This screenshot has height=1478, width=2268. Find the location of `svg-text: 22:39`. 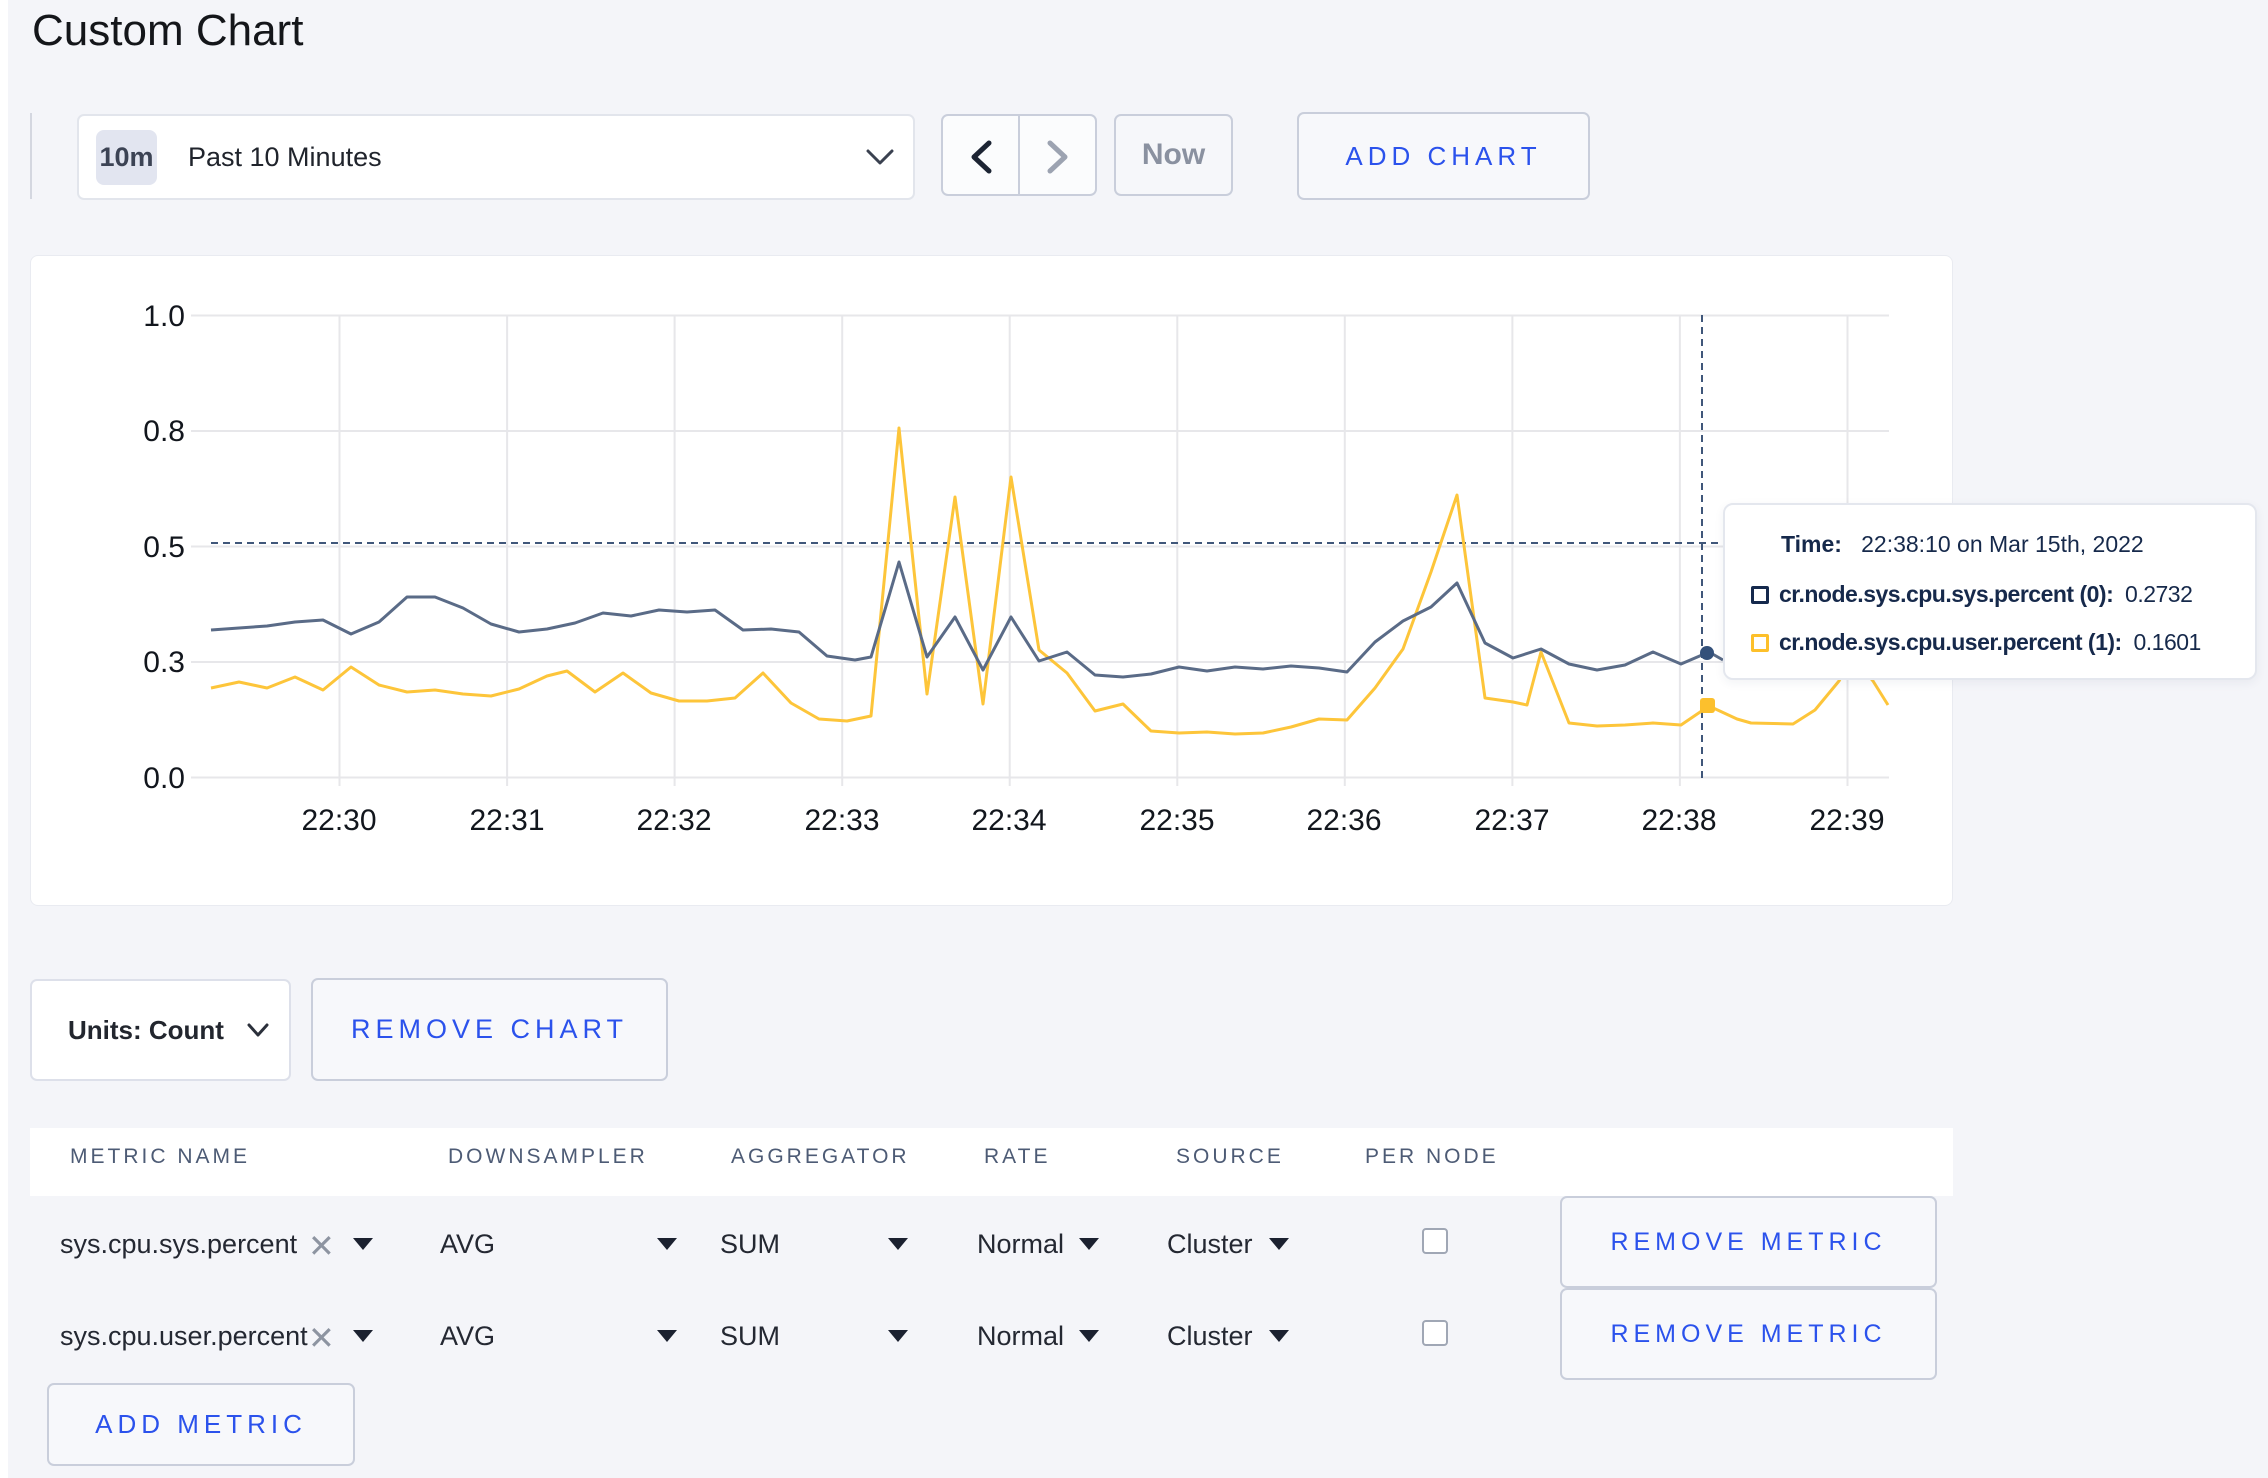

svg-text: 22:39 is located at coordinates (1846, 820).